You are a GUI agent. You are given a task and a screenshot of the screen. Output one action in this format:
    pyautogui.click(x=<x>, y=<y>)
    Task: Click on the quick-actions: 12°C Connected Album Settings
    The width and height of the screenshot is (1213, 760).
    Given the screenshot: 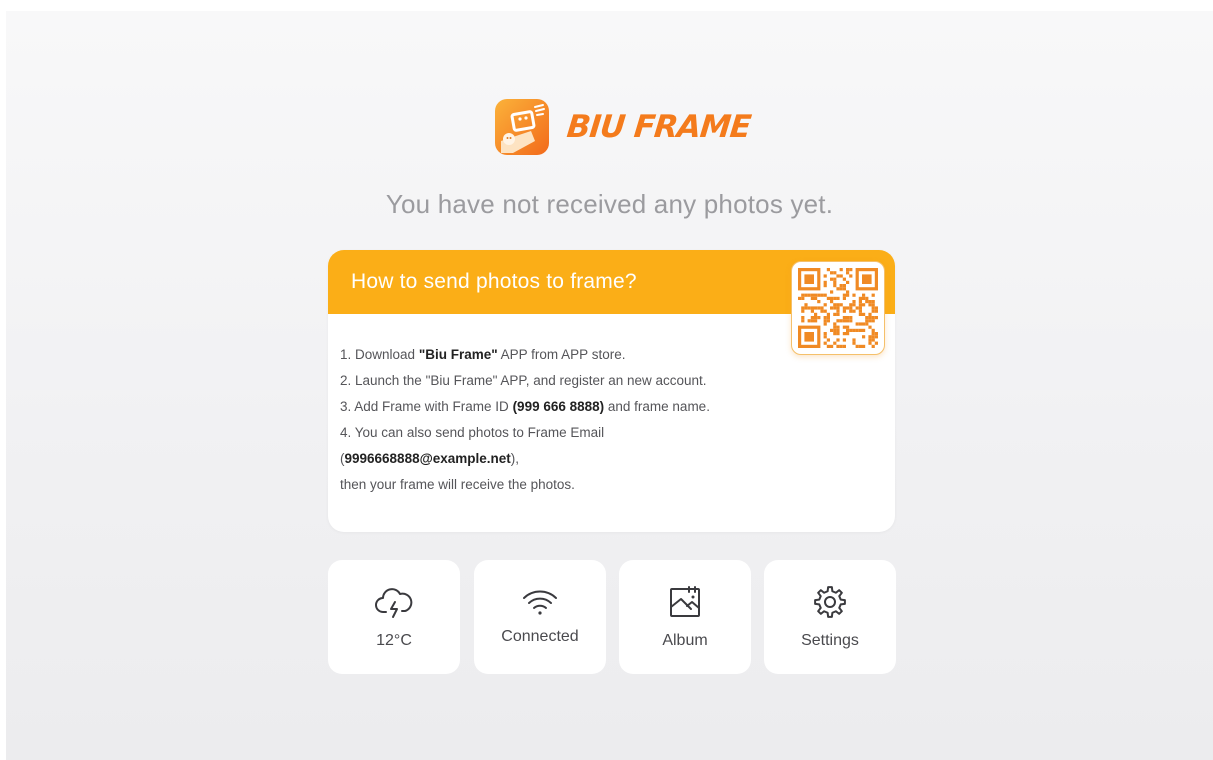 What is the action you would take?
    pyautogui.click(x=612, y=617)
    